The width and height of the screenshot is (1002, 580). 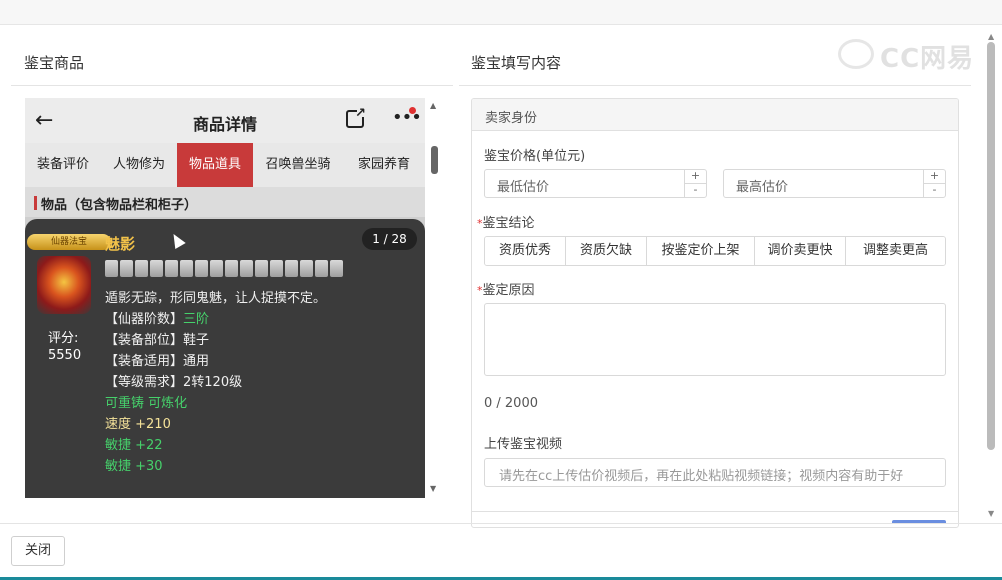 I want to click on item-counter: 1 / 28, so click(x=389, y=239).